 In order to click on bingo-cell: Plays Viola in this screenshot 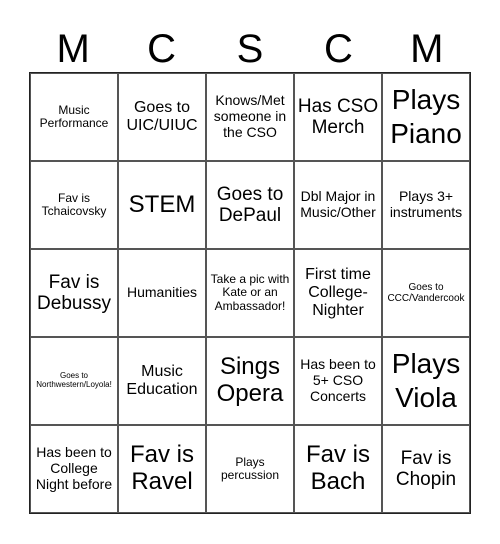, I will do `click(426, 381)`.